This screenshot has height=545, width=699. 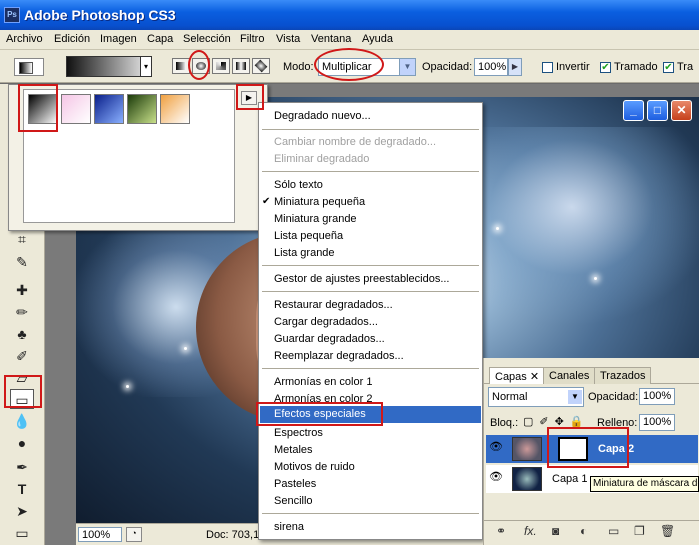 I want to click on menu-ayuda: Ayuda, so click(x=377, y=39).